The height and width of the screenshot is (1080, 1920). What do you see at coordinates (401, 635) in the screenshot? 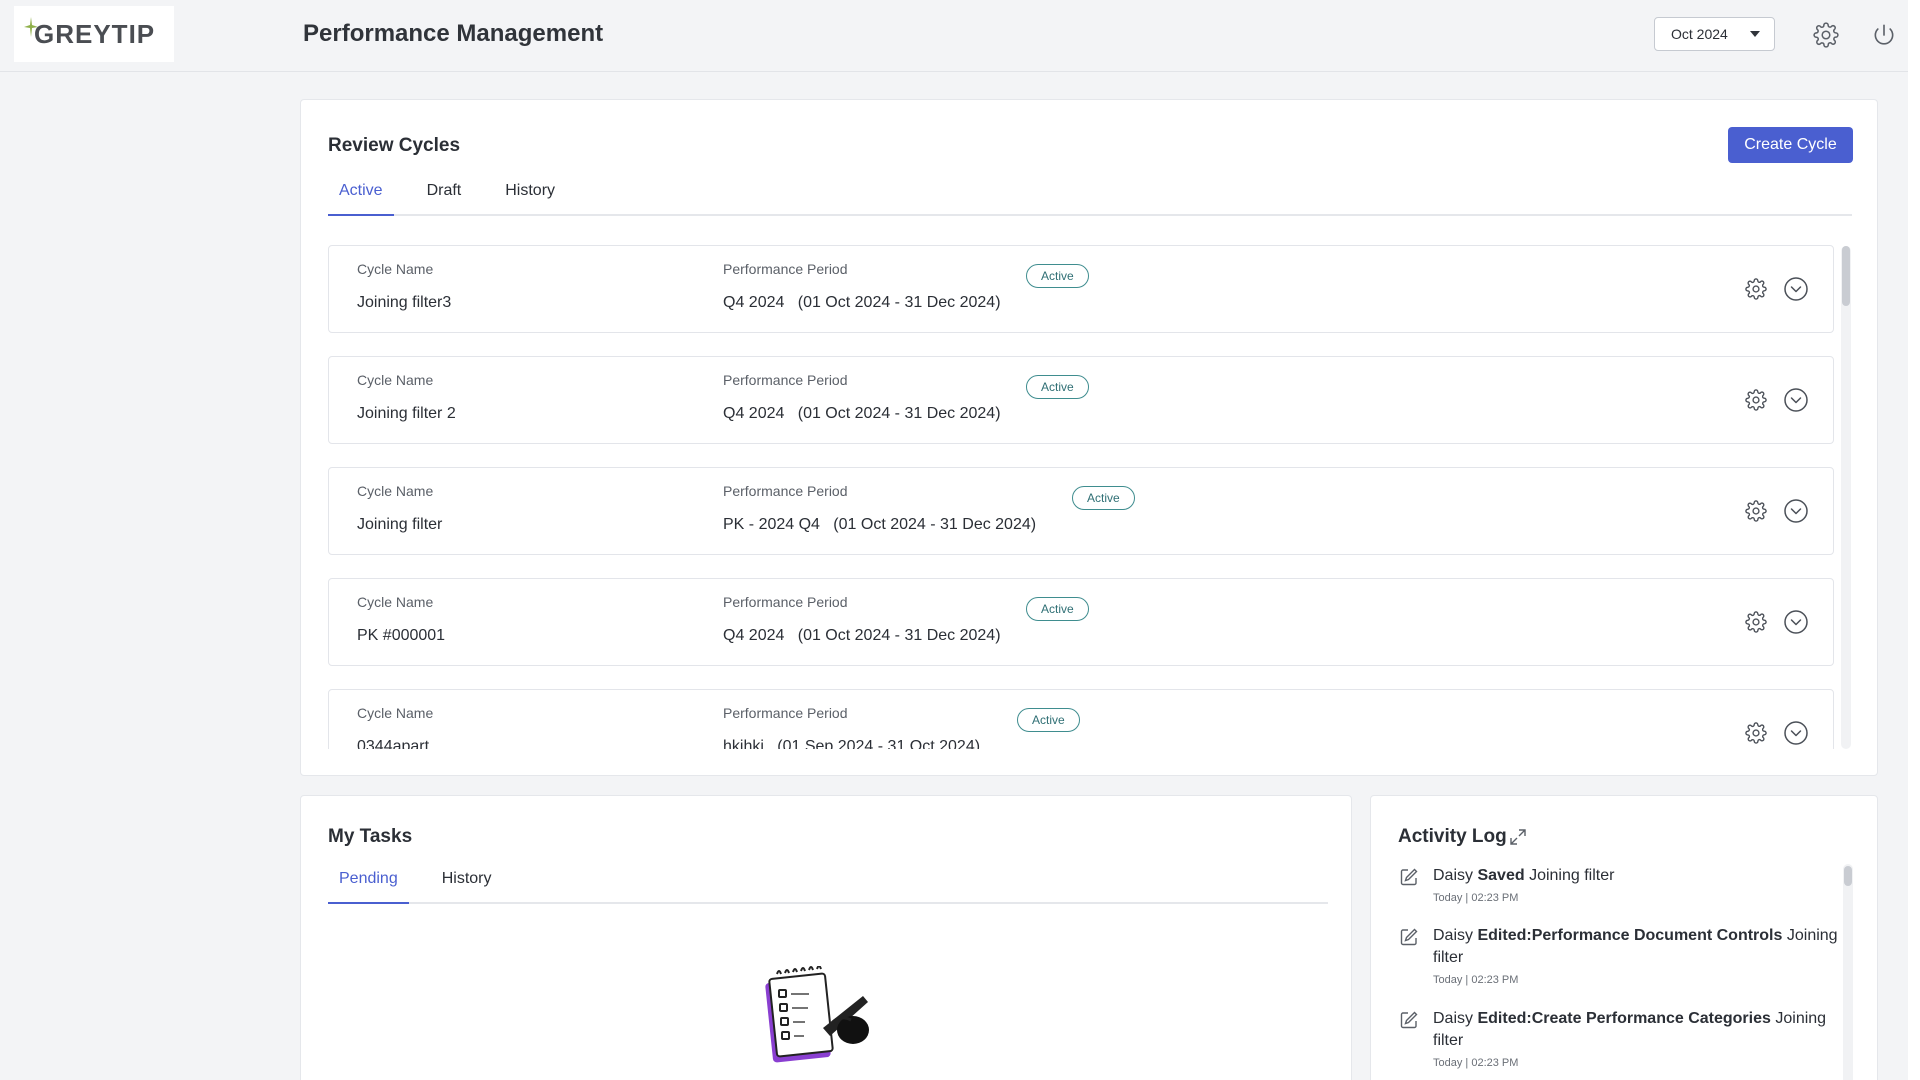
I see `cycle-name-value: PK #000001` at bounding box center [401, 635].